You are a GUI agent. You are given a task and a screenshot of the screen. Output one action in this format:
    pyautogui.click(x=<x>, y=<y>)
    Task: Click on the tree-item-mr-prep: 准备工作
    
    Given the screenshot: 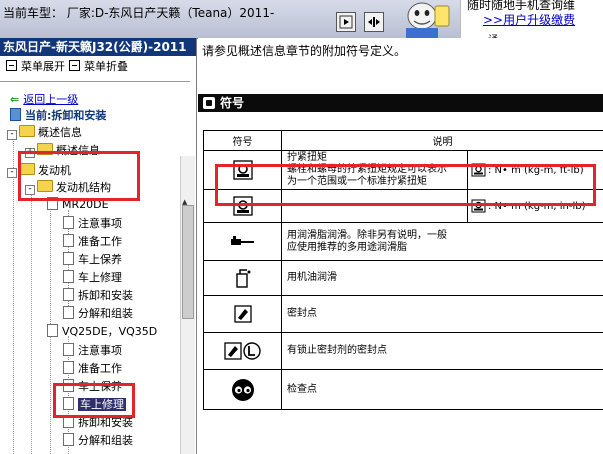 What is the action you would take?
    pyautogui.click(x=92, y=242)
    